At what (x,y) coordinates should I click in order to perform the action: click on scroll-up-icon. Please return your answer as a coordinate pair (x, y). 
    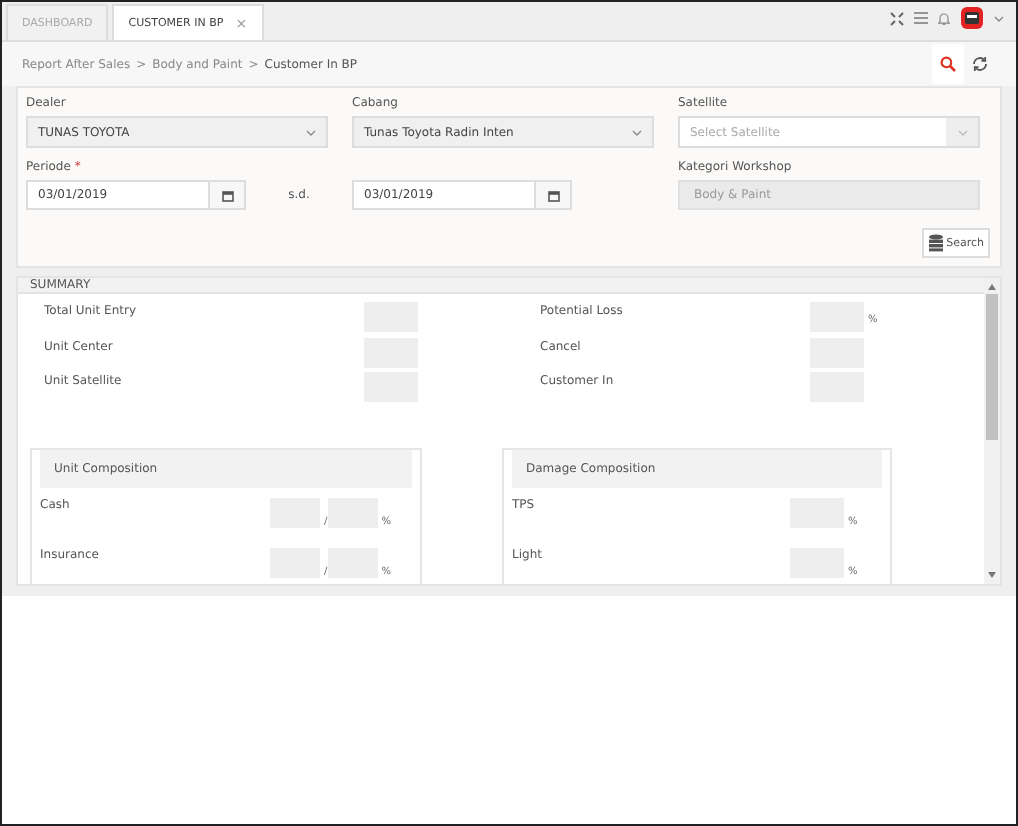
    Looking at the image, I should click on (992, 287).